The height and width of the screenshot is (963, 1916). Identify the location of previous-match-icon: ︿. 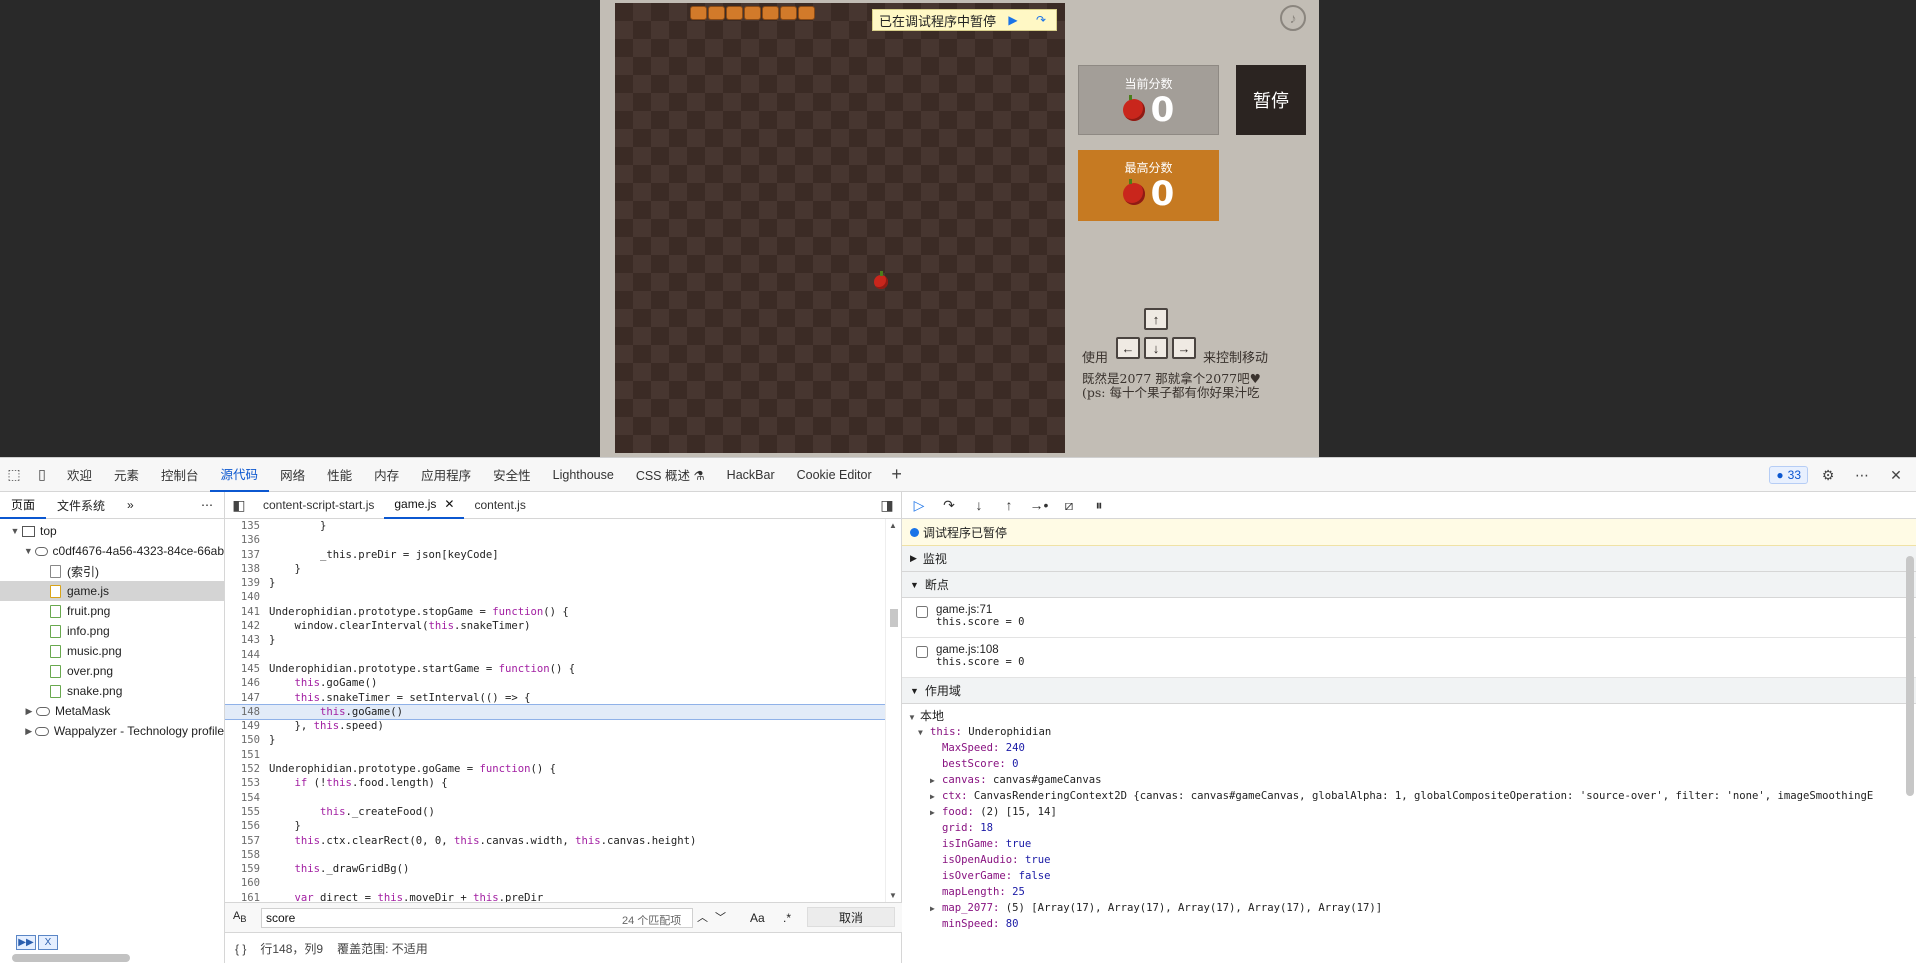
(702, 917).